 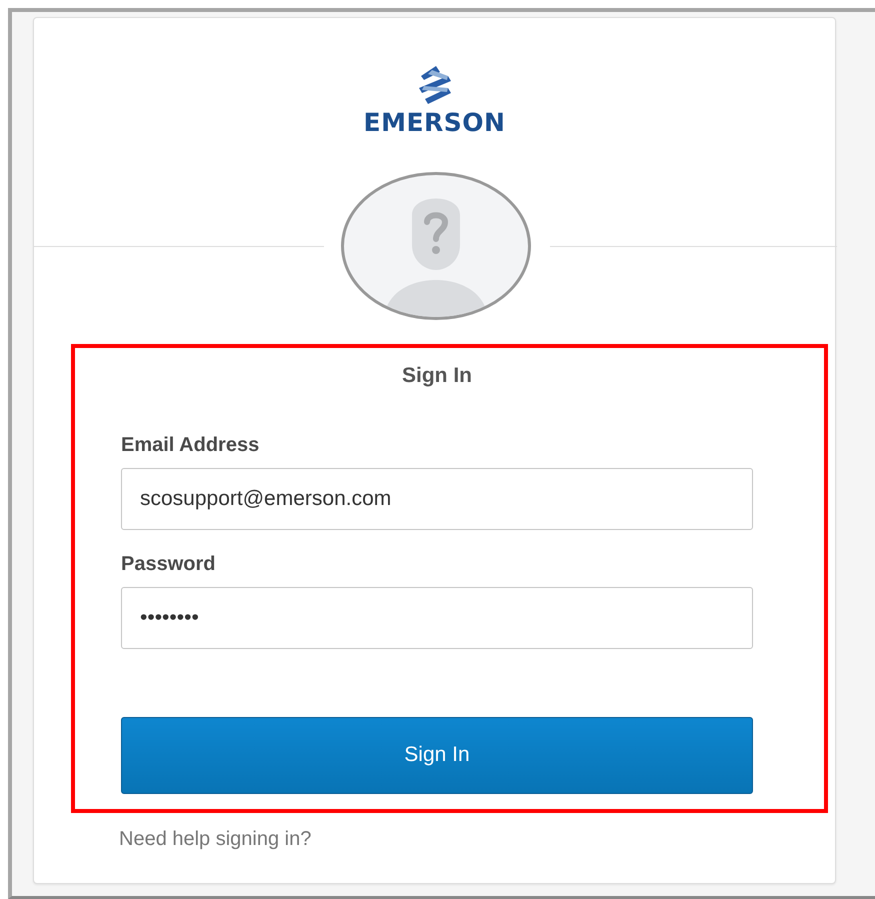 I want to click on field-label: Email Address, so click(x=190, y=445).